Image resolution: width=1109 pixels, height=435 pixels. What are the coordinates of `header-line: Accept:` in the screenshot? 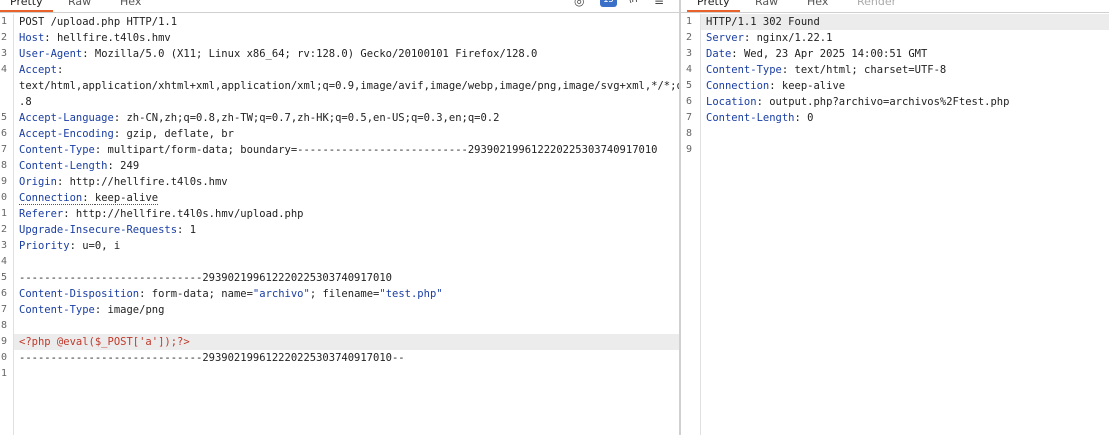 It's located at (41, 70).